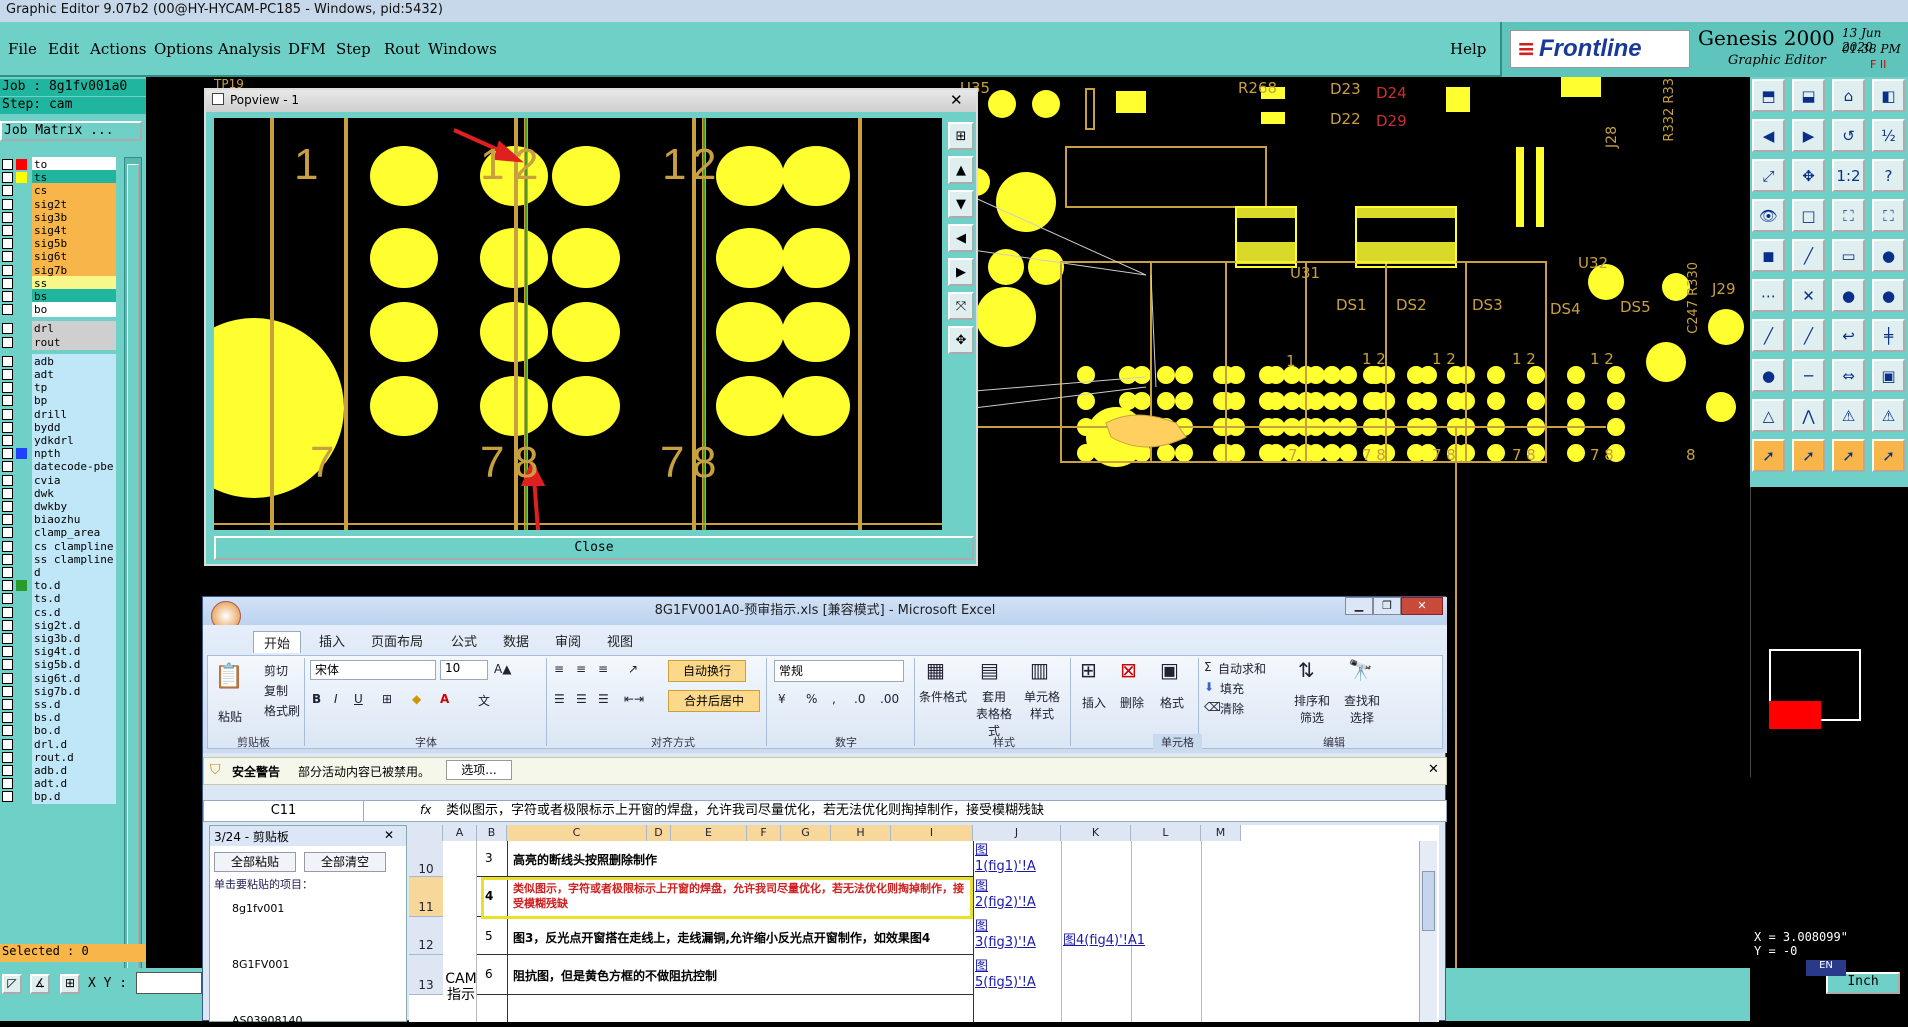 The height and width of the screenshot is (1027, 1908). Describe the element at coordinates (230, 716) in the screenshot. I see `paste-button: 粘贴` at that location.